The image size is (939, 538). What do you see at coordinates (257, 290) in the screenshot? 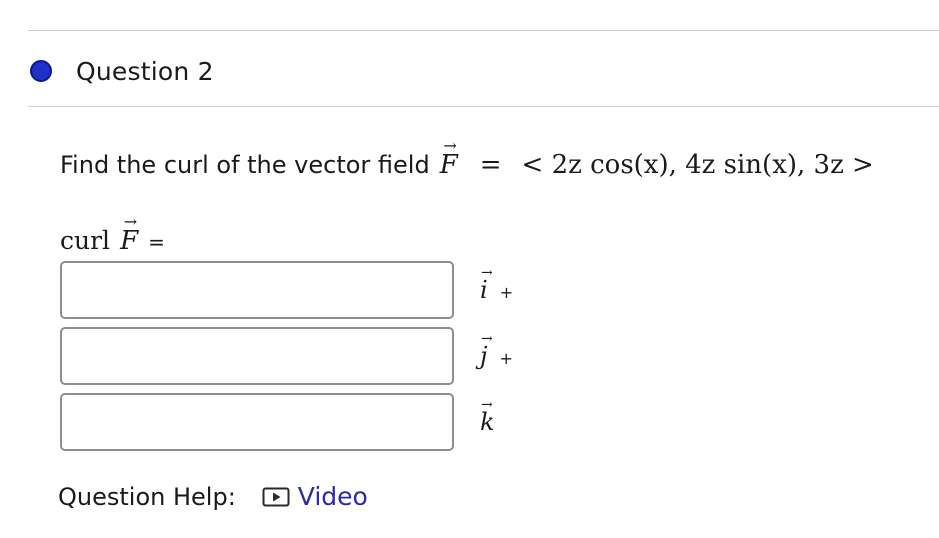
I see `answer-input-i` at bounding box center [257, 290].